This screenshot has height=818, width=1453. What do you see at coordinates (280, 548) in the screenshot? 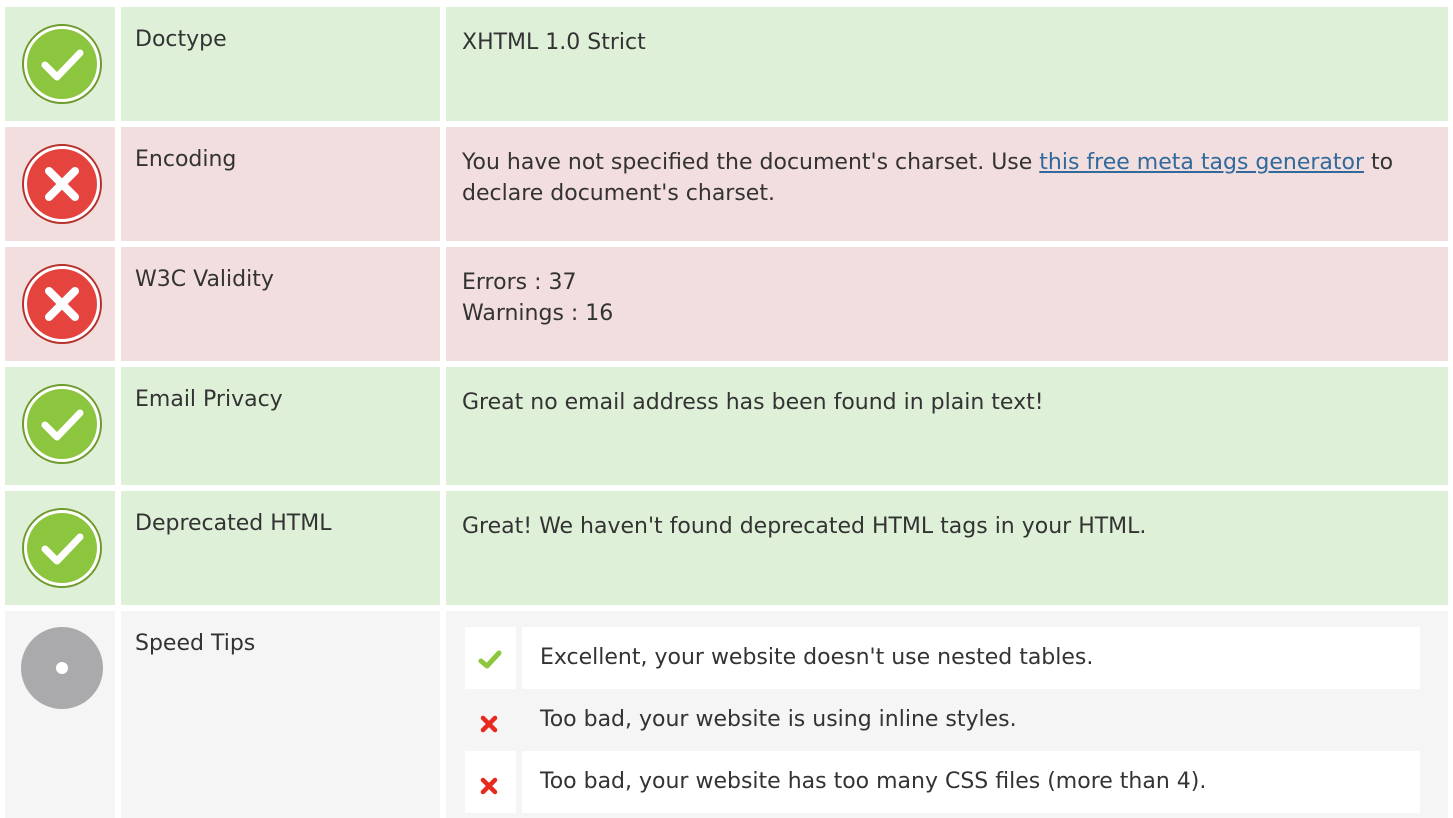
I see `row-label: Deprecated HTML` at bounding box center [280, 548].